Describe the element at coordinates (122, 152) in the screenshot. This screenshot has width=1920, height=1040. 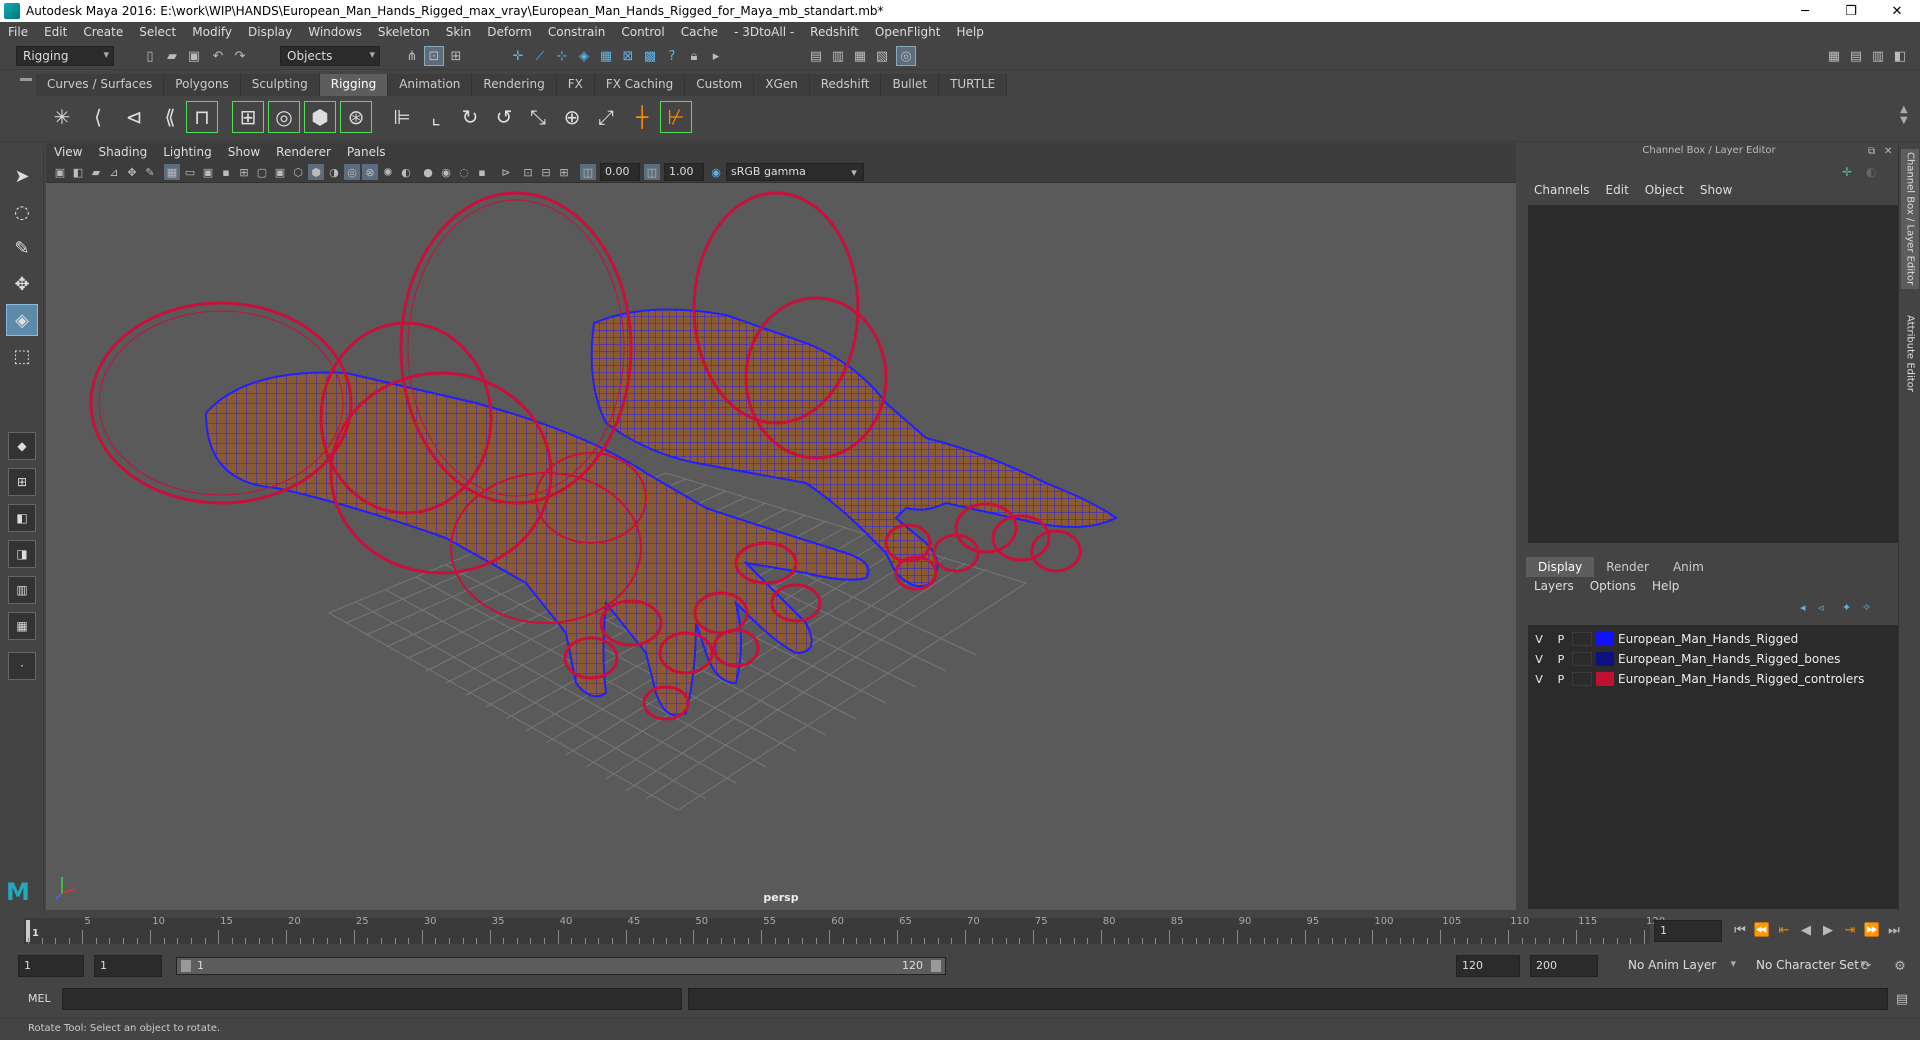
I see `vp-menu-shading: Shading` at that location.